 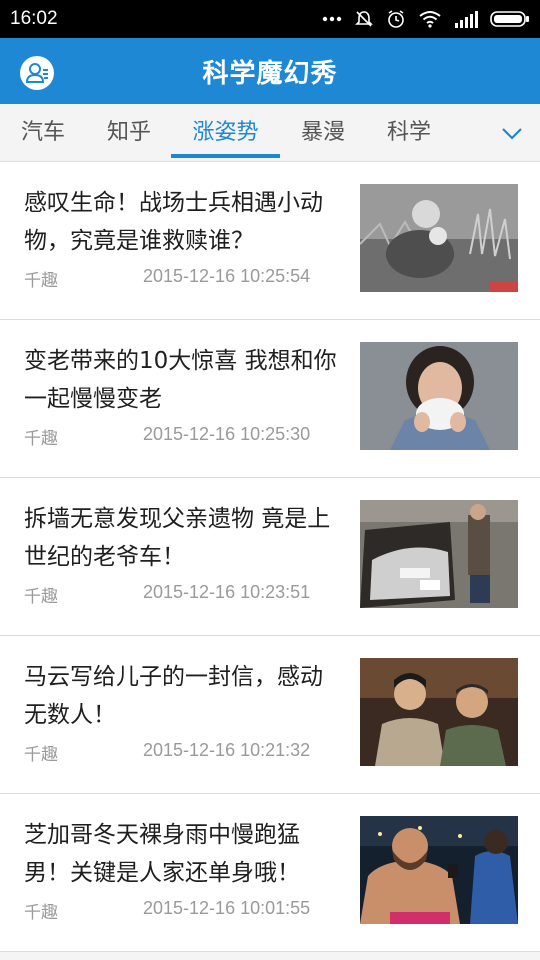 What do you see at coordinates (430, 19) in the screenshot?
I see `wifi-icon` at bounding box center [430, 19].